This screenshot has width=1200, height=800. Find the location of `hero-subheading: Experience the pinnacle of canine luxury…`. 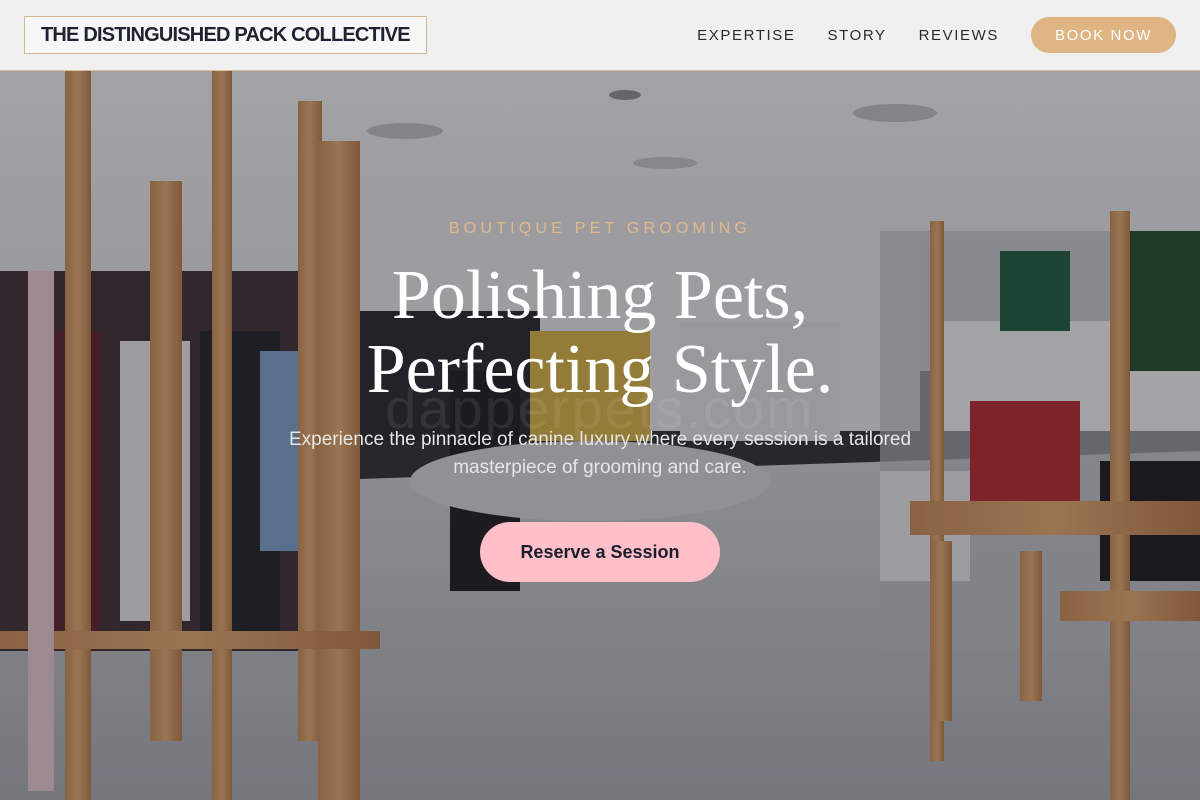

hero-subheading: Experience the pinnacle of canine luxury… is located at coordinates (600, 453).